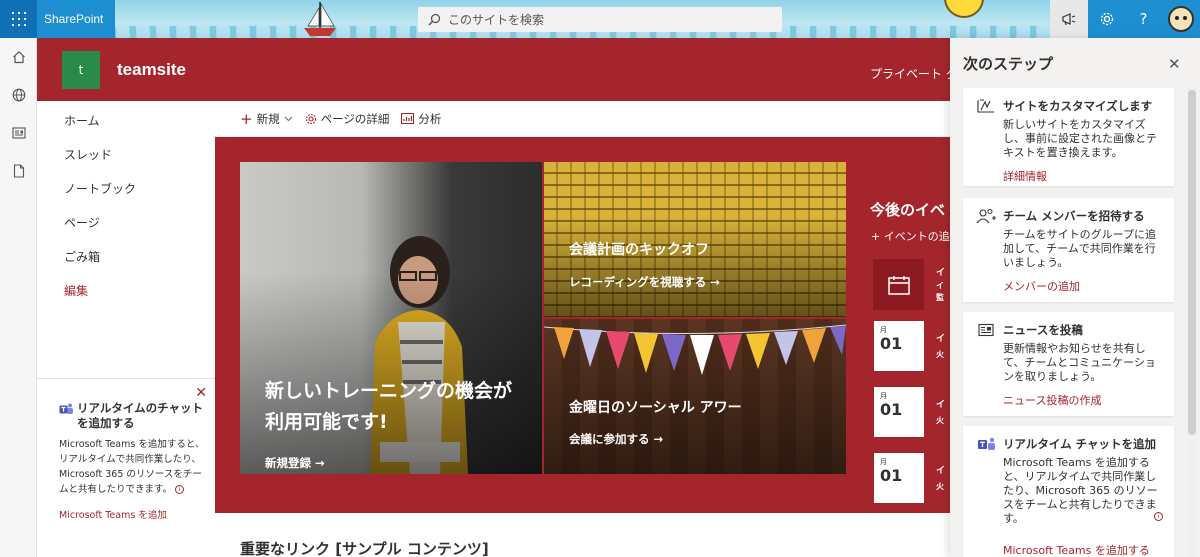 The image size is (1200, 557). I want to click on site-search-box: このサイトを検索, so click(600, 19).